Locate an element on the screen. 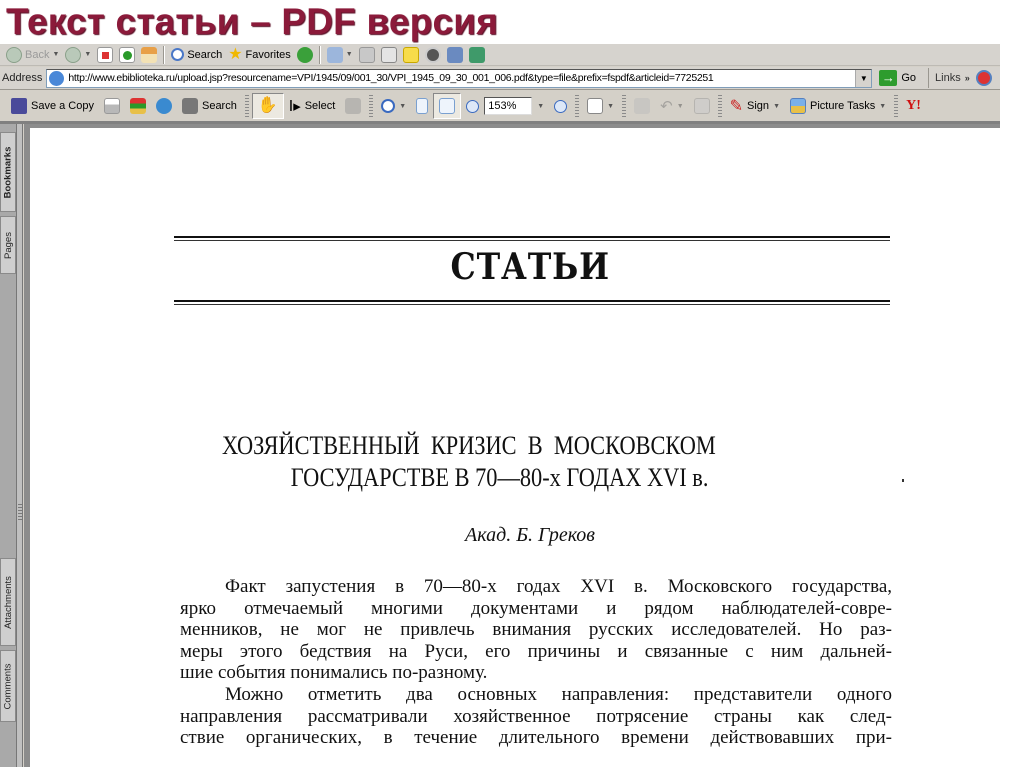 The height and width of the screenshot is (767, 1024). links-label: Links is located at coordinates (948, 78).